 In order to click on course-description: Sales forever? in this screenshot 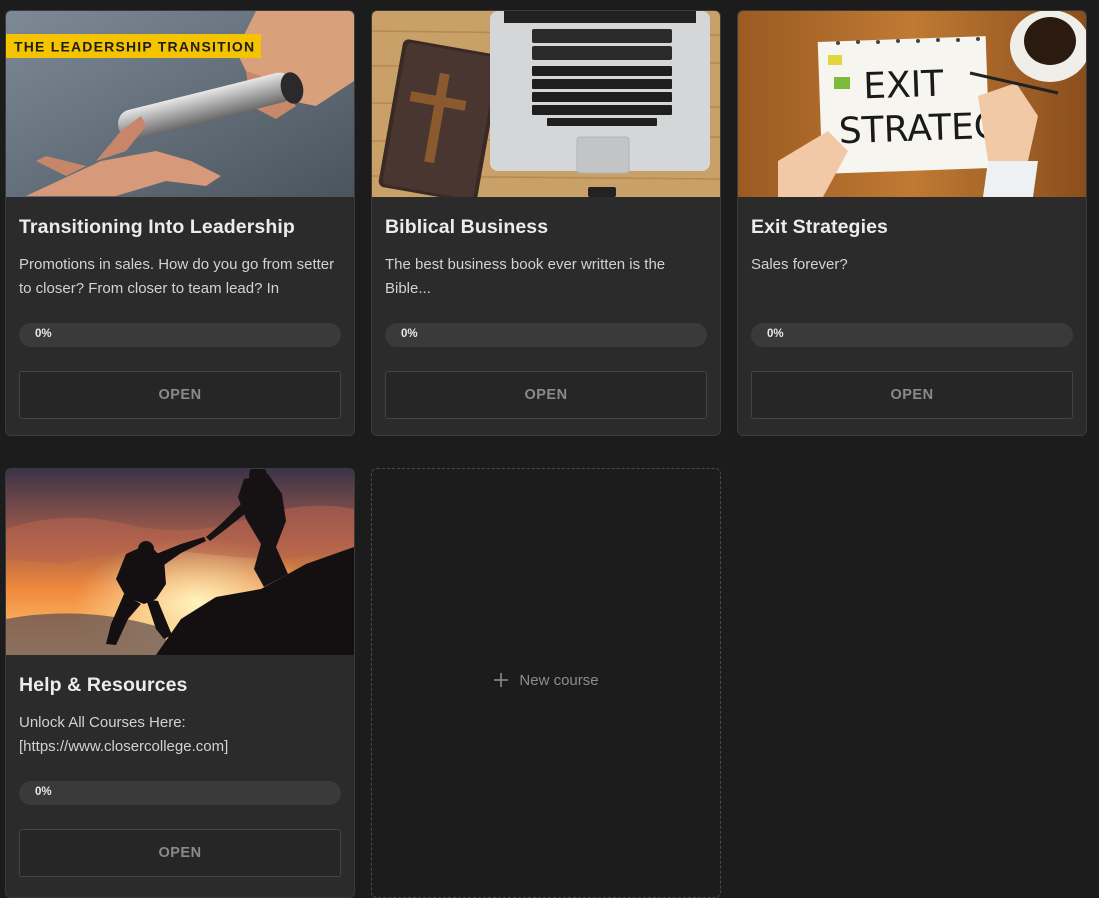, I will do `click(799, 264)`.